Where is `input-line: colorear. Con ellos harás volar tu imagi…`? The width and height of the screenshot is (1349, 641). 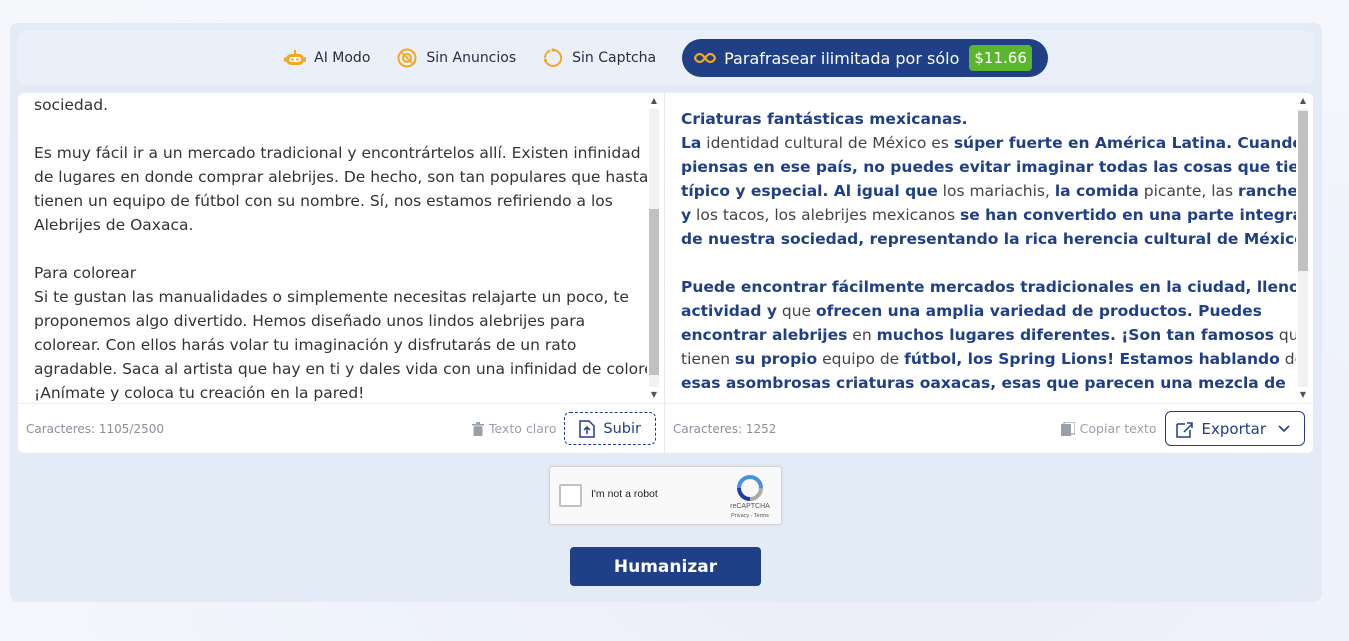
input-line: colorear. Con ellos harás volar tu imagi… is located at coordinates (305, 345).